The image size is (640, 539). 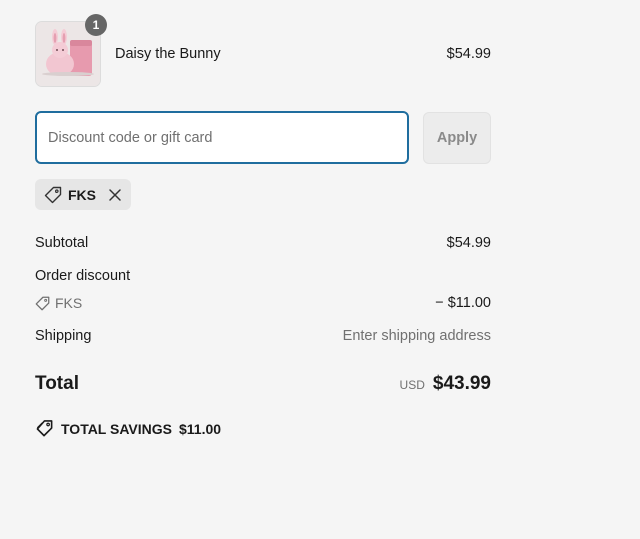 I want to click on savings-tag-icon, so click(x=44, y=428).